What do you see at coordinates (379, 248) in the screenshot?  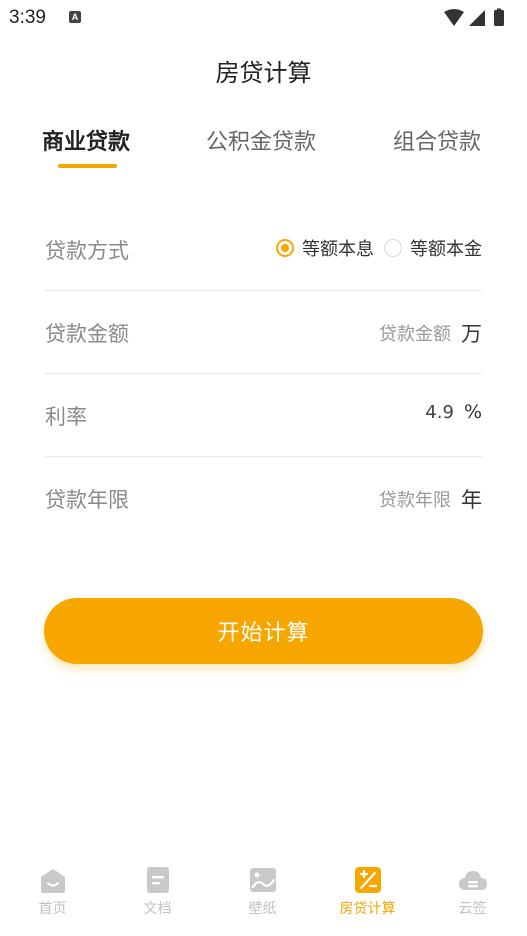 I see `loan-method-radio-group: 等额本息 等额本金` at bounding box center [379, 248].